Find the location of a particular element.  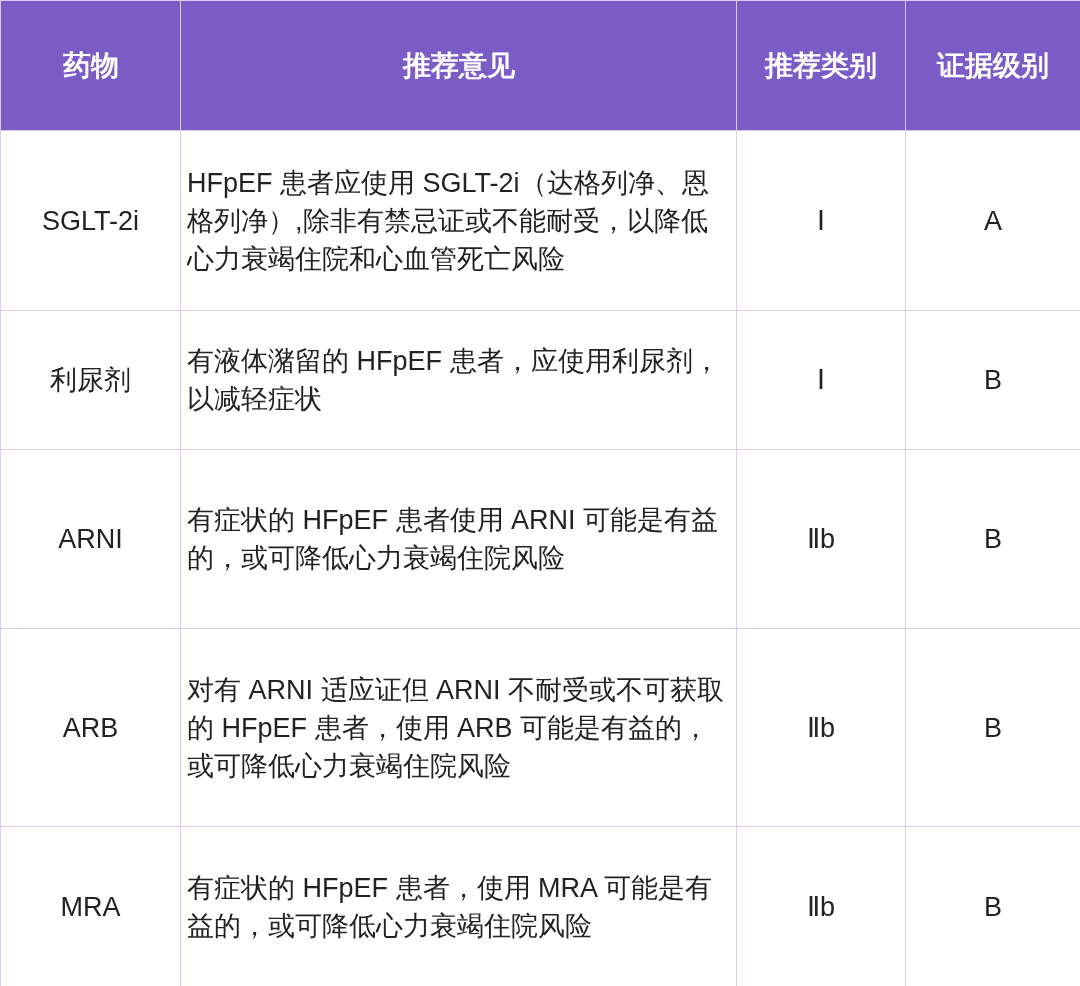

table-cell: HFpEF 患者应使用 SGLT-2i（达格列净、恩格列净）,除非有禁忌证或不能耐受，以降低心力衰竭住院和心血管死亡风险 is located at coordinates (458, 220).